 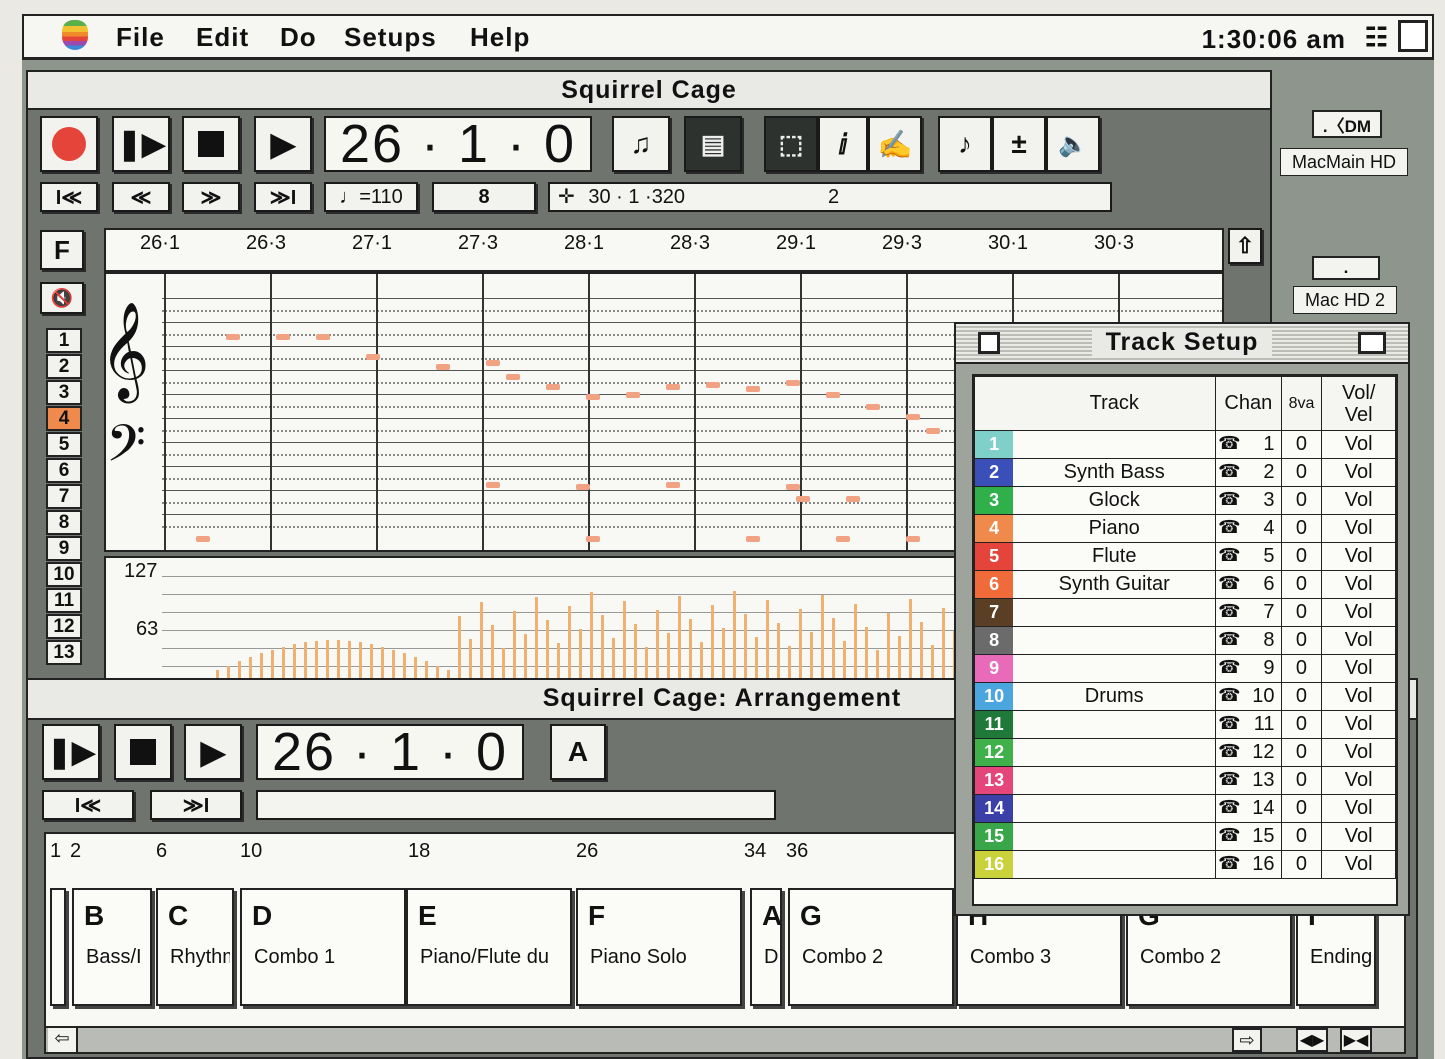 I want to click on track-setup-row: 4 Piano ☎ 4 0 Vol, so click(x=1185, y=528).